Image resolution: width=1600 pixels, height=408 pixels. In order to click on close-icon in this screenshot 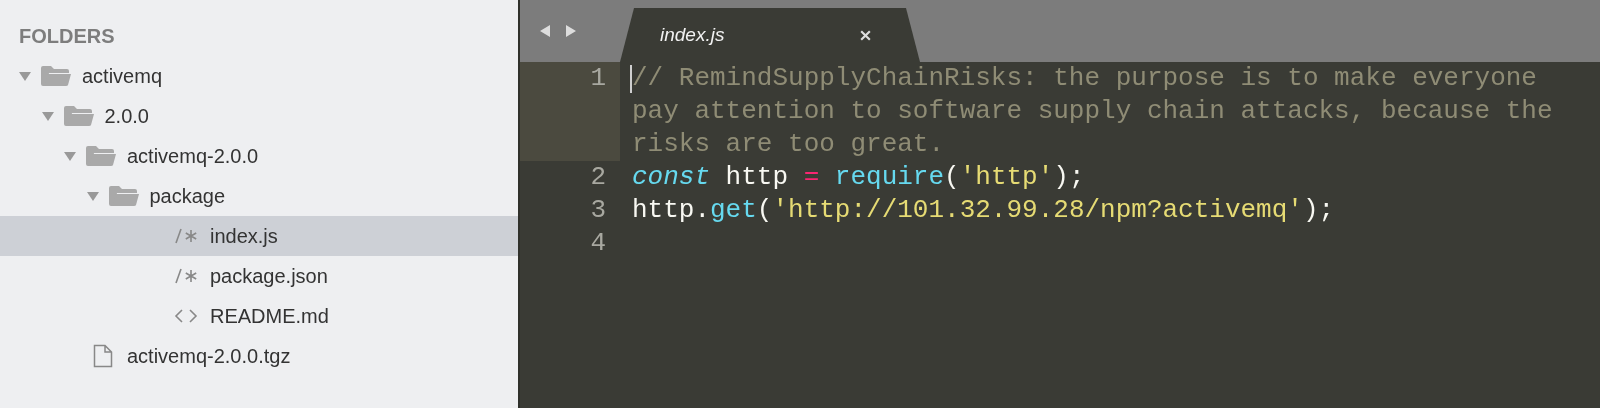, I will do `click(865, 35)`.